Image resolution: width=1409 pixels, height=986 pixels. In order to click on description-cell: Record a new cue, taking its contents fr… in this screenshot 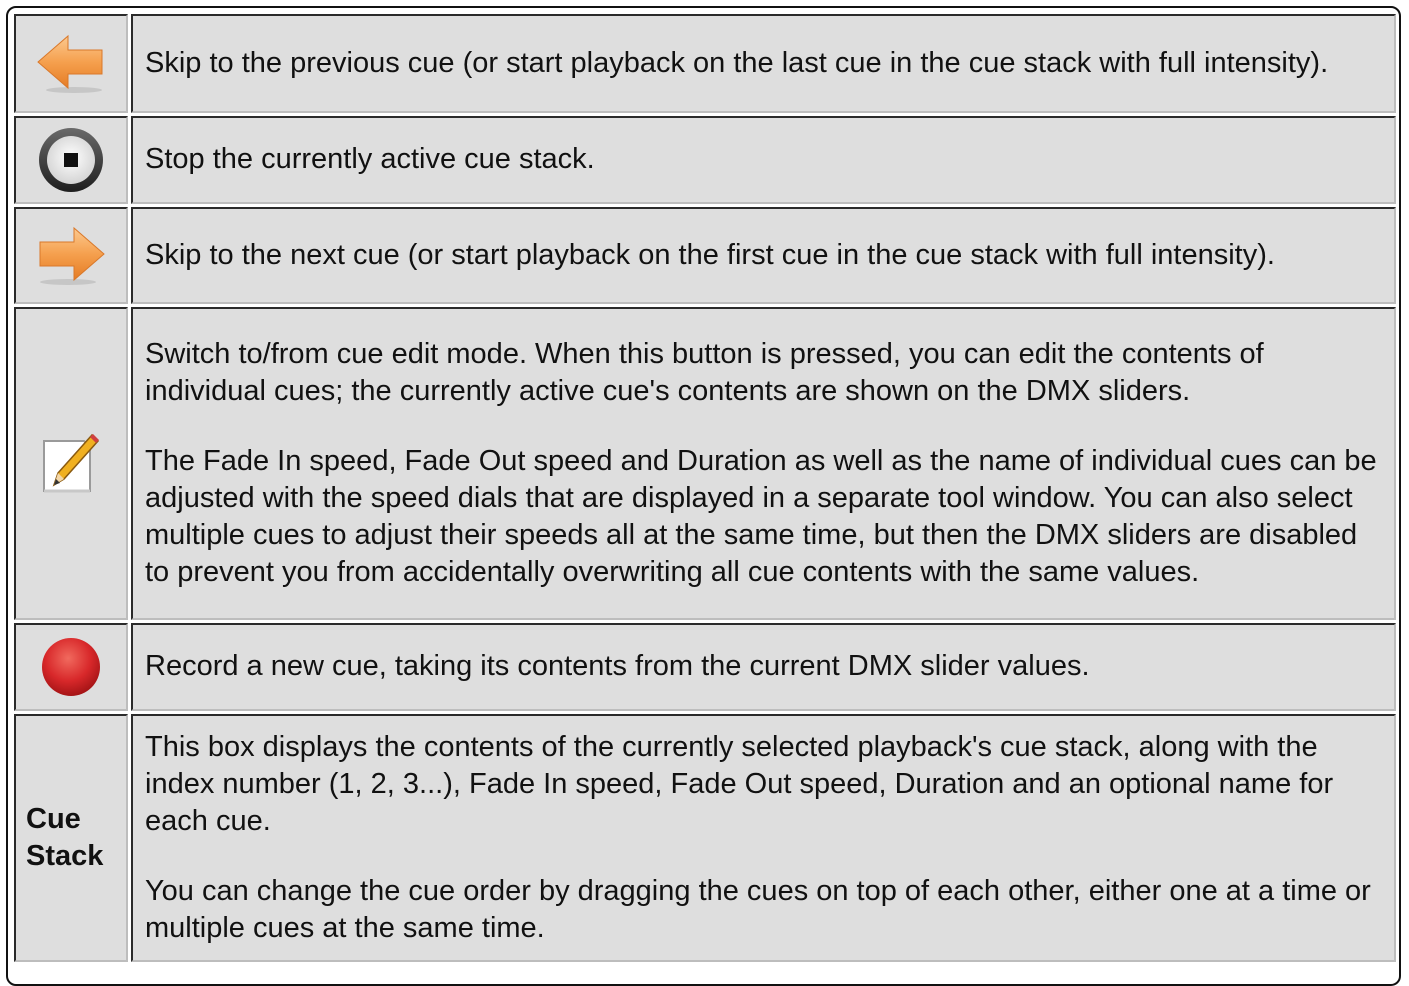, I will do `click(763, 667)`.